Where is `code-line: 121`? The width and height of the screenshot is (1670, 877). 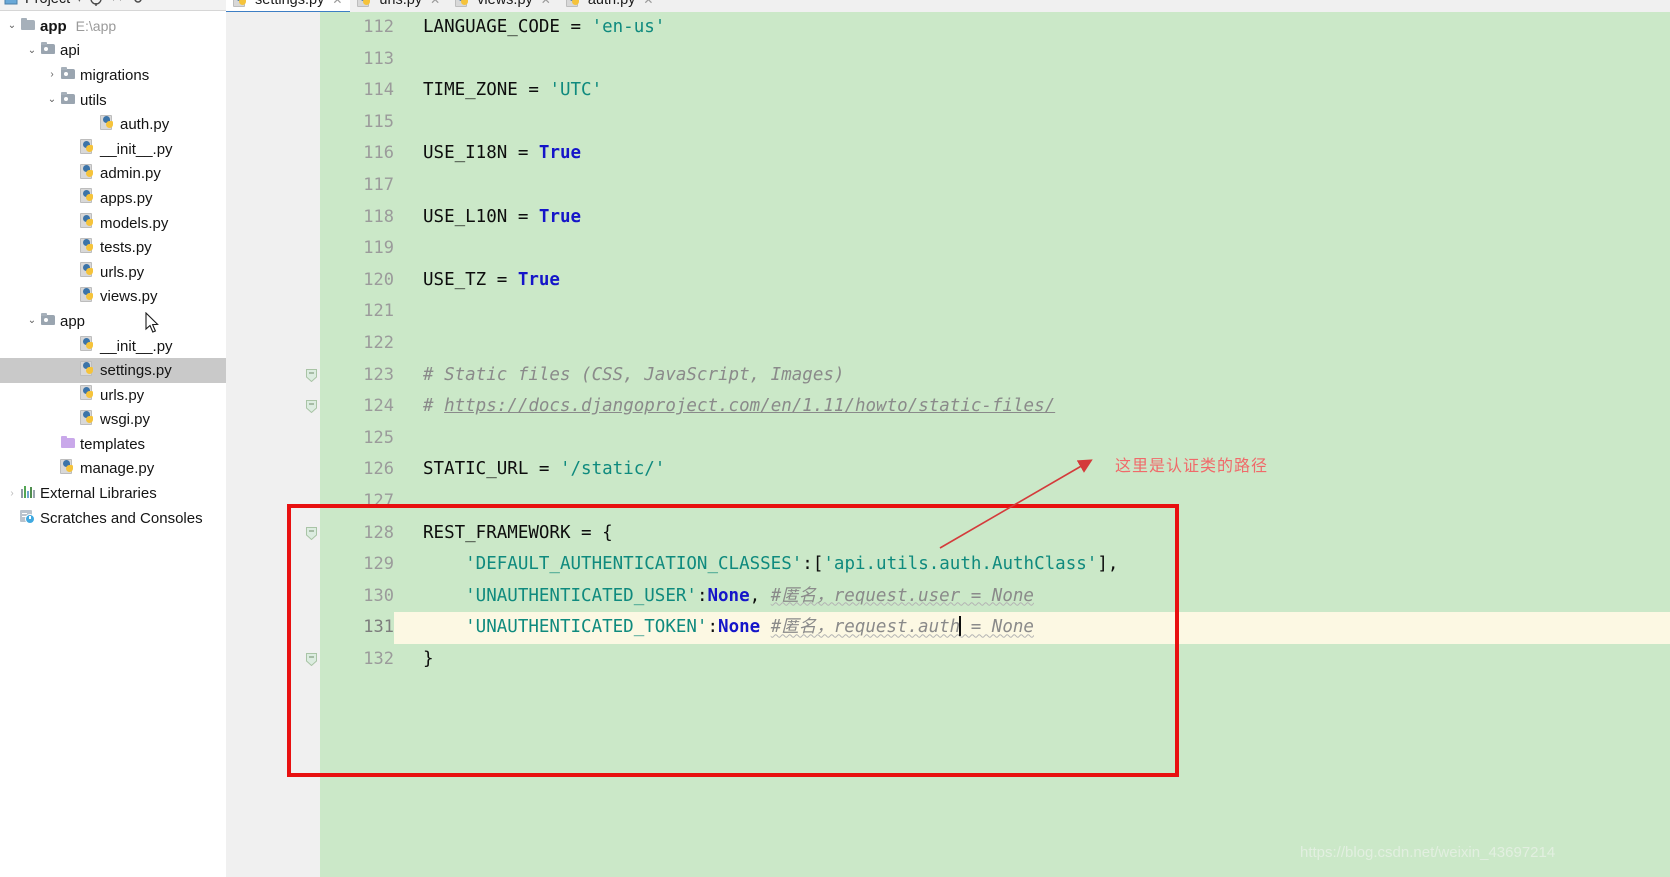 code-line: 121 is located at coordinates (995, 312).